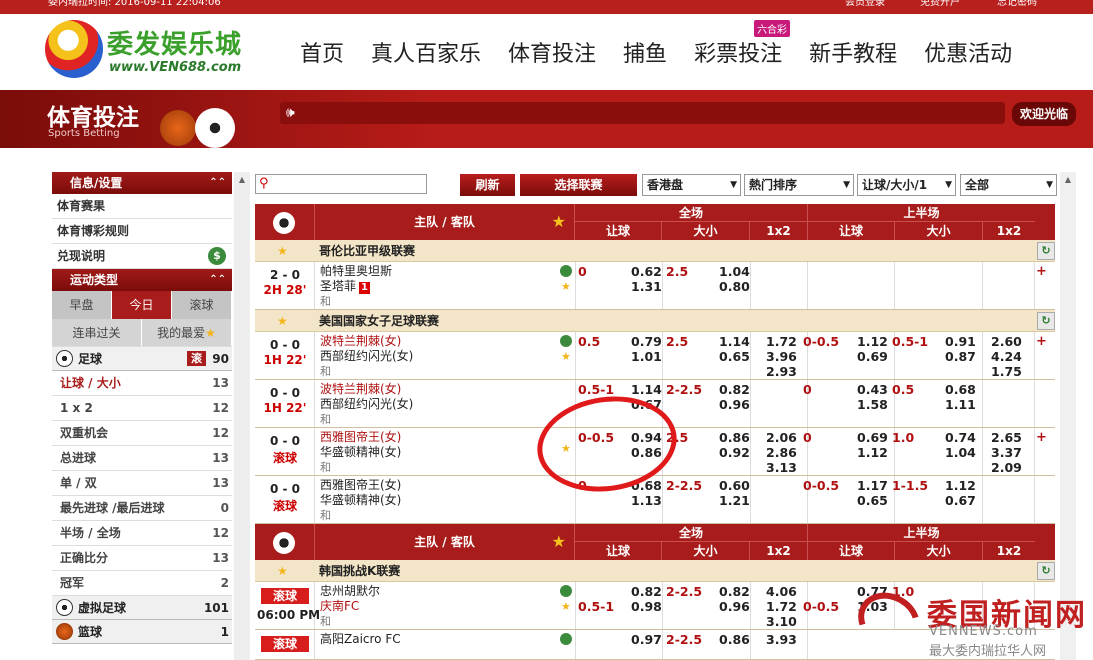 Image resolution: width=1093 pixels, height=660 pixels. What do you see at coordinates (142, 533) in the screenshot?
I see `bettype-half-full: 半场 / 全场 12` at bounding box center [142, 533].